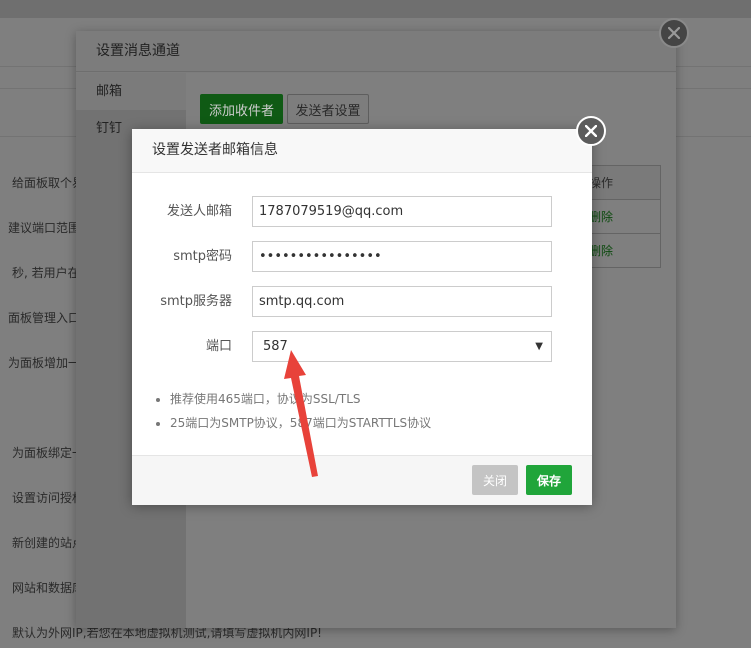  What do you see at coordinates (549, 480) in the screenshot?
I see `save-button: 保存` at bounding box center [549, 480].